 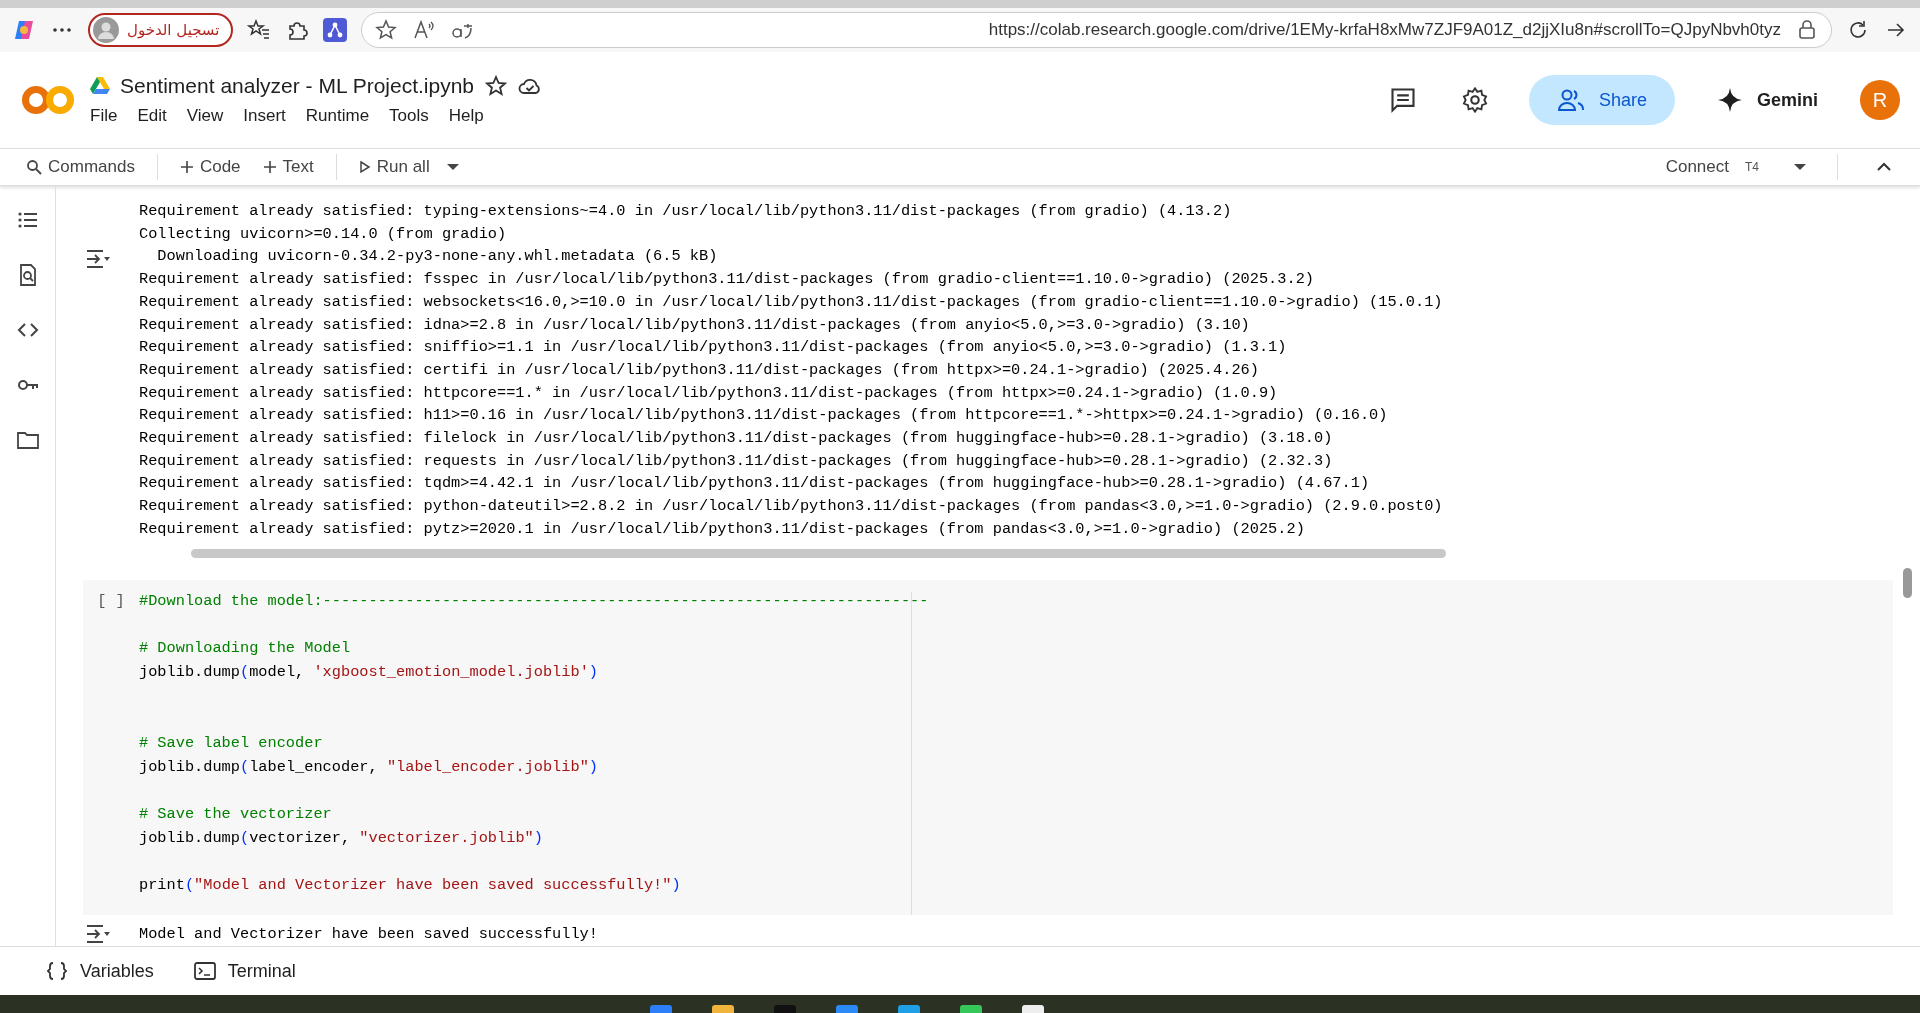 I want to click on vertical-scrollbar, so click(x=1907, y=583).